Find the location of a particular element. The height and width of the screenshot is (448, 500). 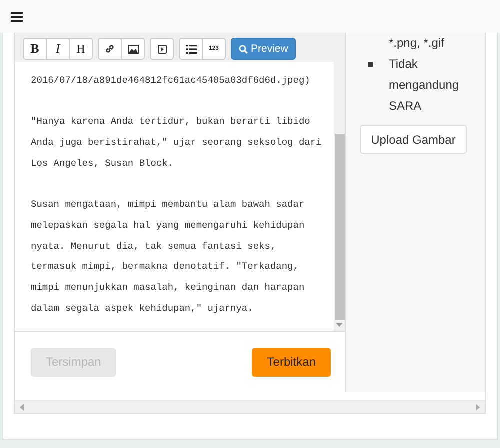

media-button is located at coordinates (162, 49).